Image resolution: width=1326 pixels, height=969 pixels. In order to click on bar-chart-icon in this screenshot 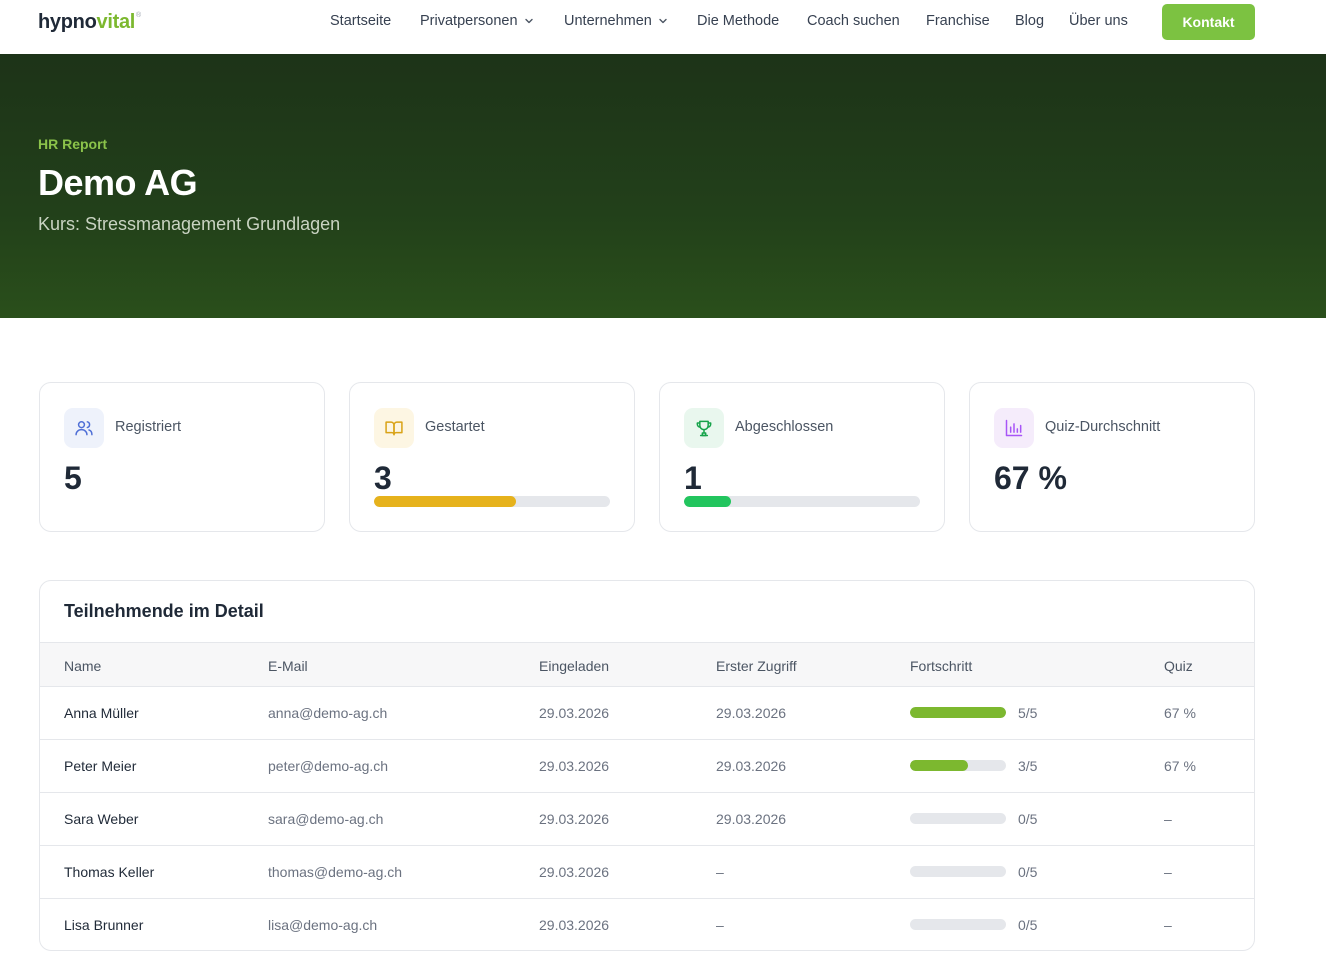, I will do `click(1014, 428)`.